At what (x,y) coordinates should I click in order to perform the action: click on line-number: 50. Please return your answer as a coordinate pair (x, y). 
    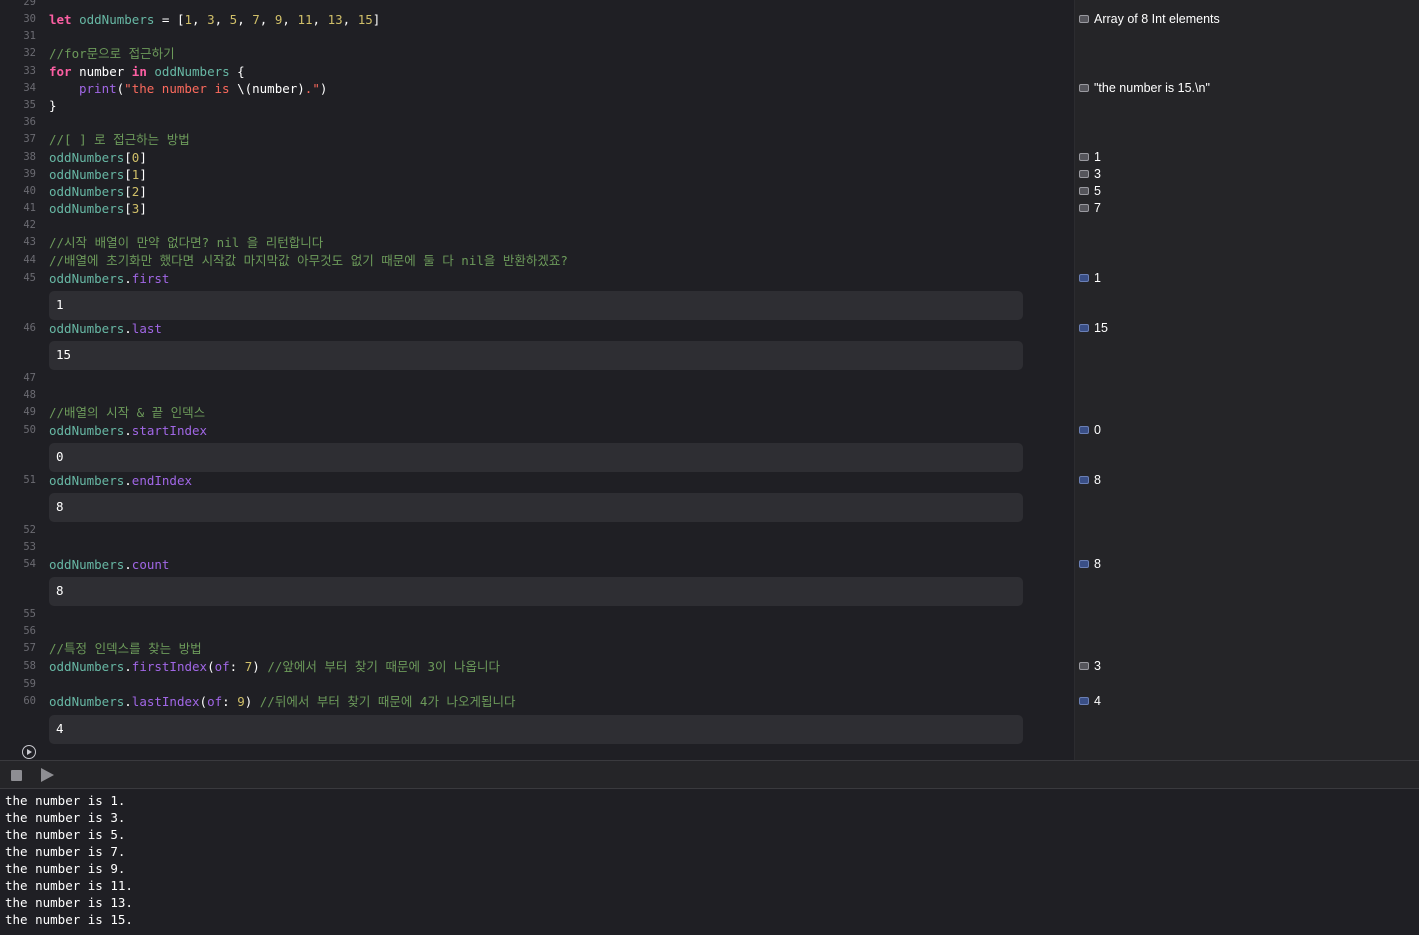
    Looking at the image, I should click on (29, 430).